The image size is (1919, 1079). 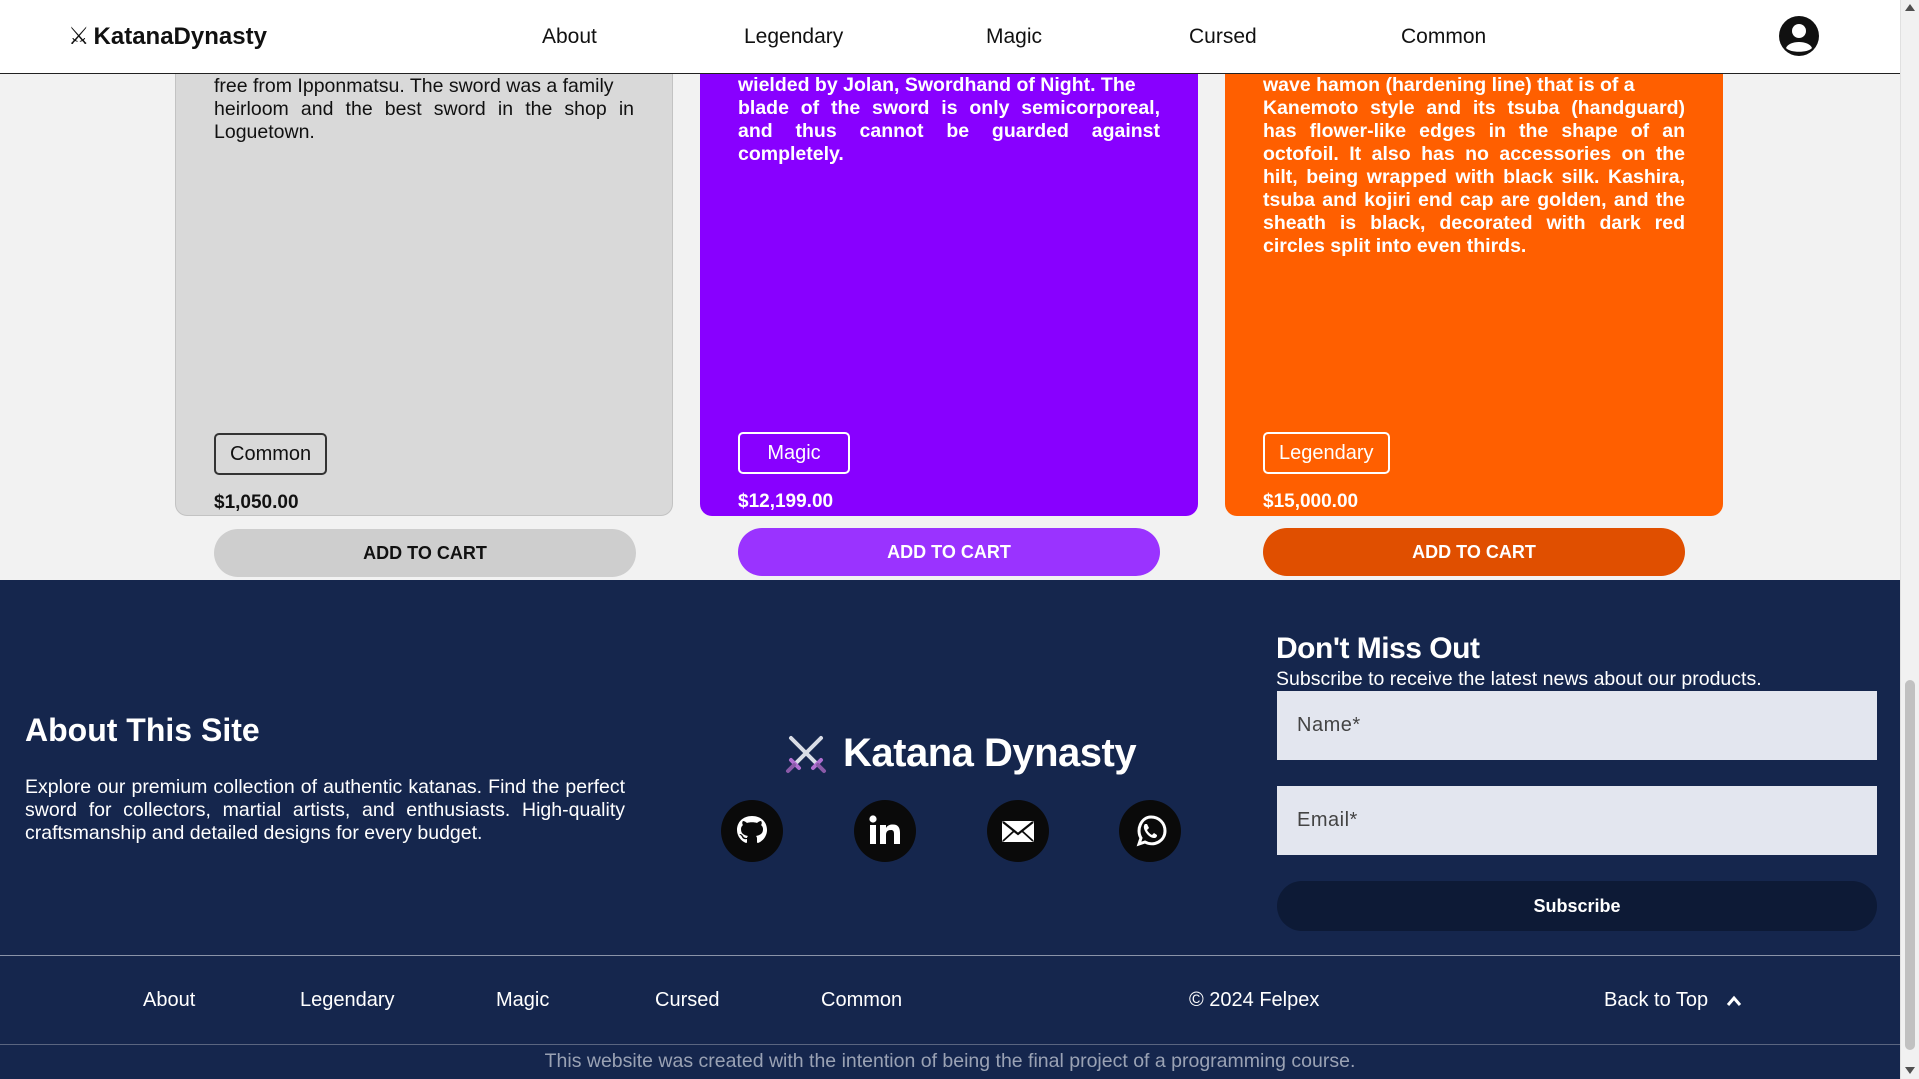 What do you see at coordinates (861, 1000) in the screenshot?
I see `footer-nav-common: Common` at bounding box center [861, 1000].